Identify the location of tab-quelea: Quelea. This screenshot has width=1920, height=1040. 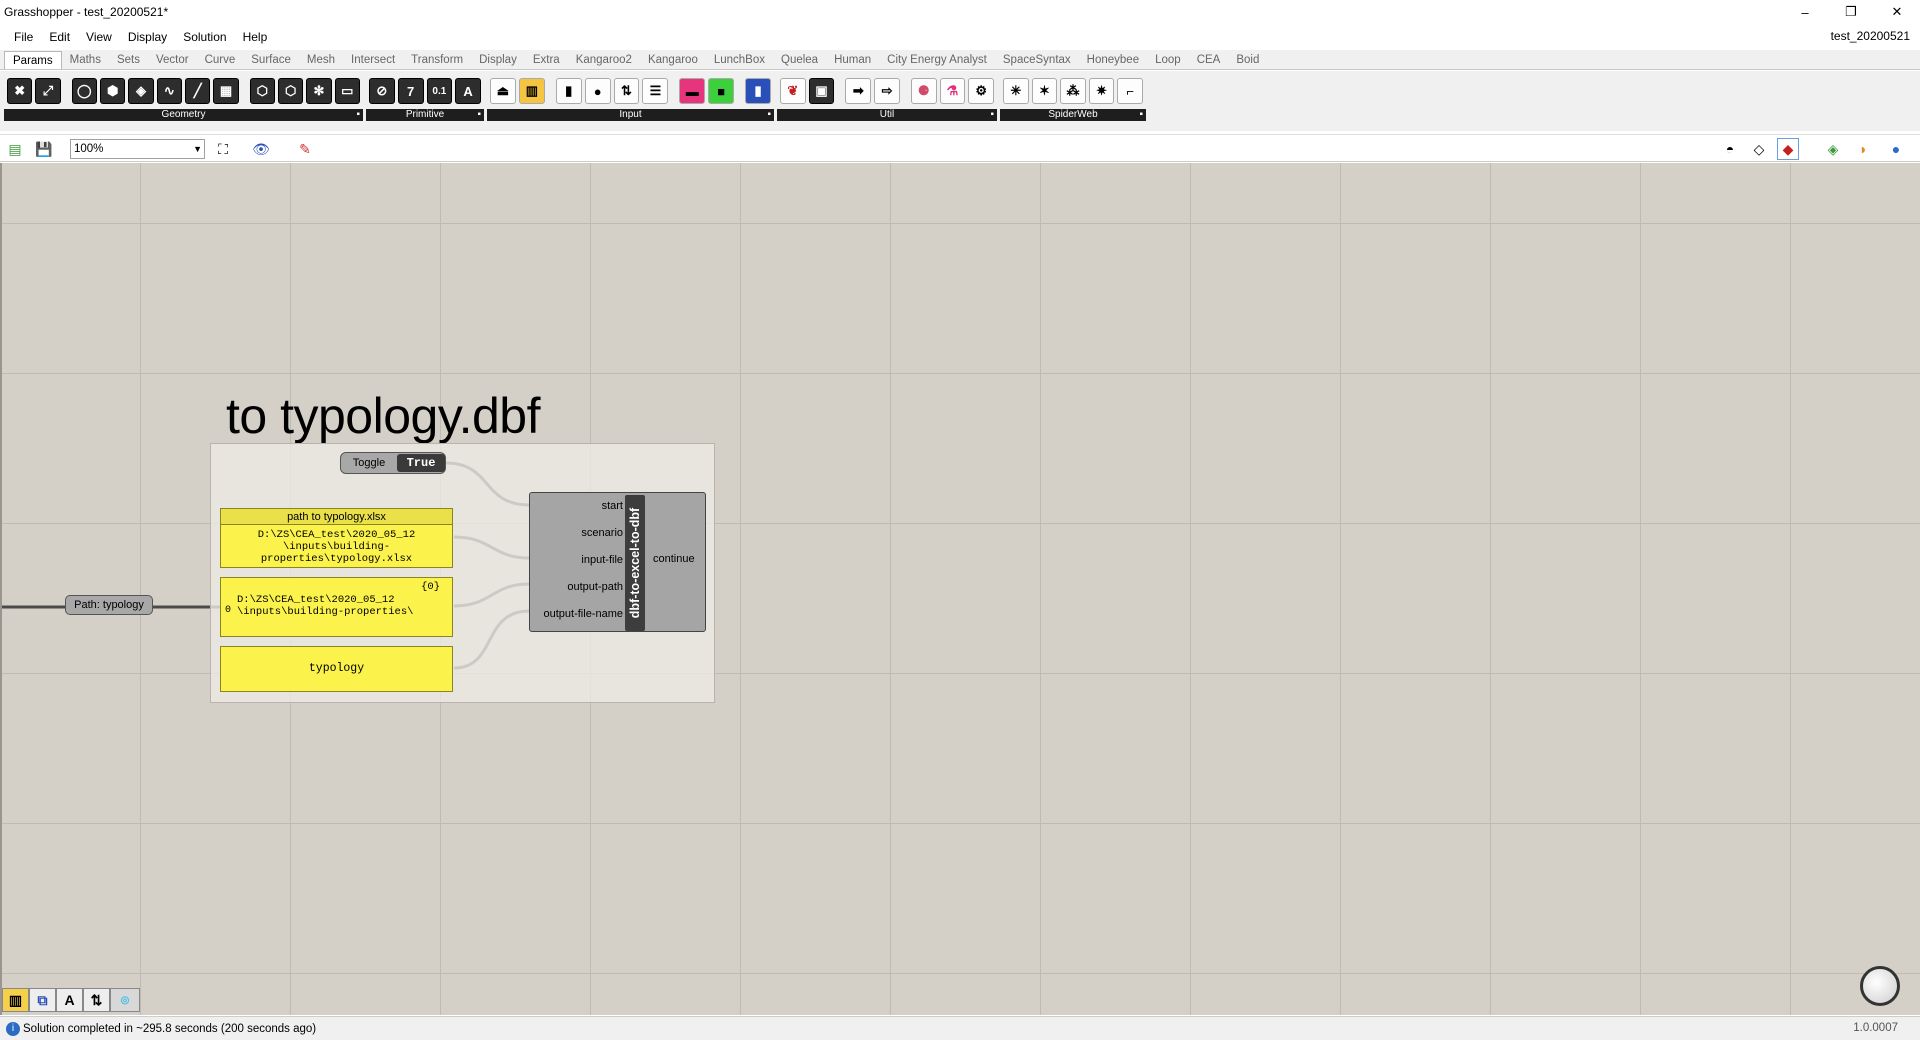
(799, 60).